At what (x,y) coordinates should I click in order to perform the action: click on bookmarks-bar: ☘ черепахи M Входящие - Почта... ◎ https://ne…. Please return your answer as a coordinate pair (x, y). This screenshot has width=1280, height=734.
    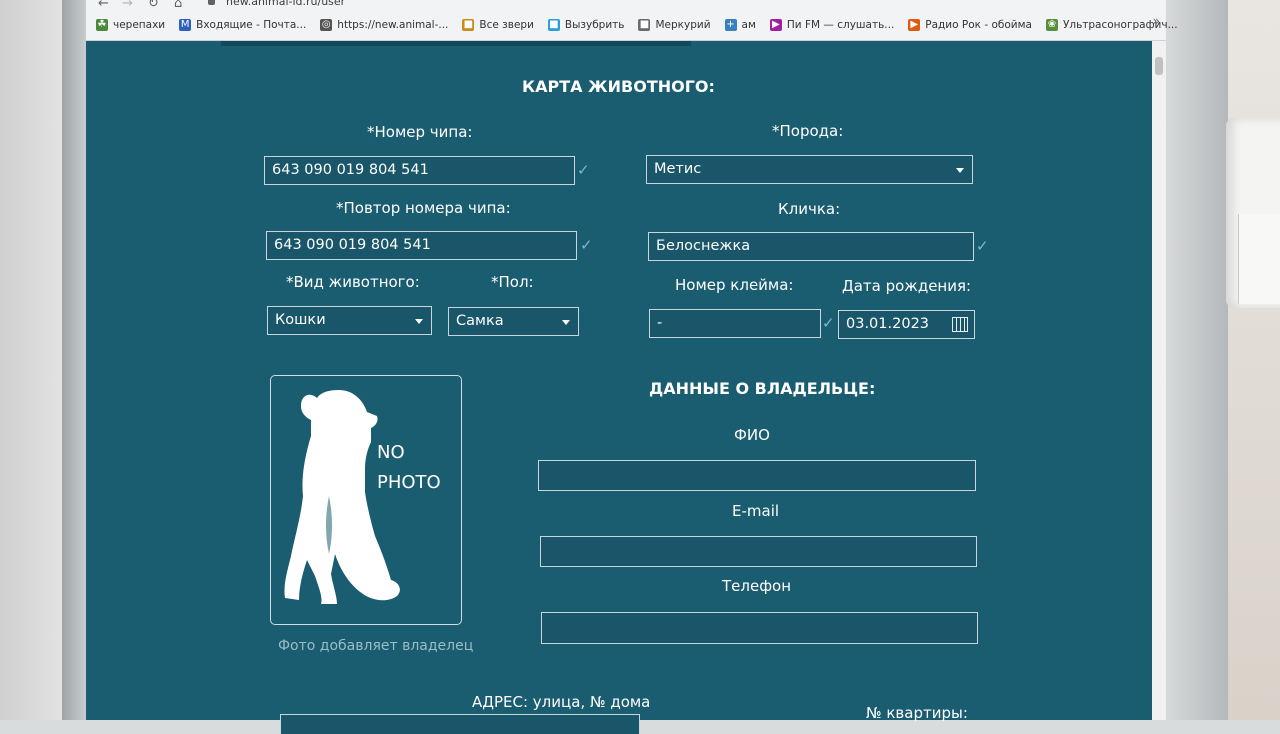
    Looking at the image, I should click on (637, 25).